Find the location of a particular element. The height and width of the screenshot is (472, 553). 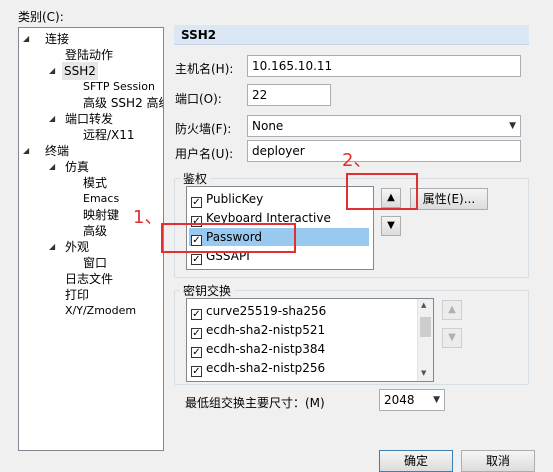

hostname-label: 主机名(H): is located at coordinates (204, 69).